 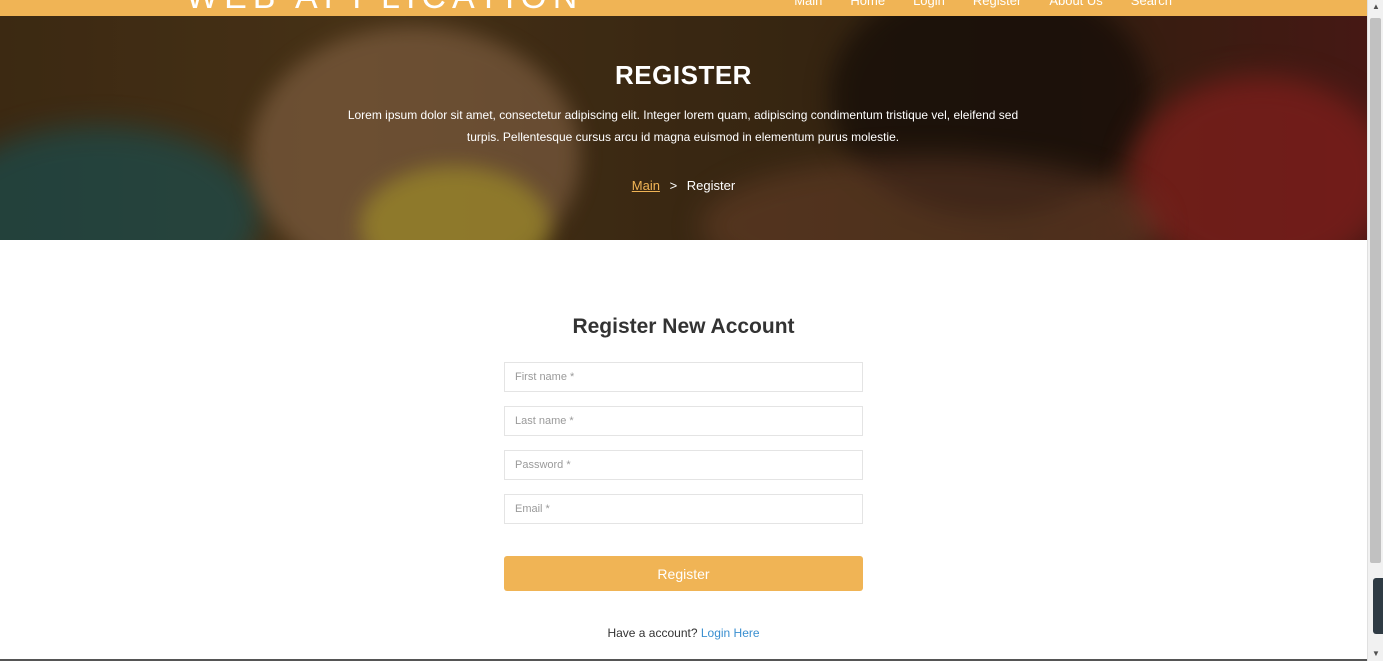 I want to click on breadcrumb: Main > Register, so click(x=683, y=185).